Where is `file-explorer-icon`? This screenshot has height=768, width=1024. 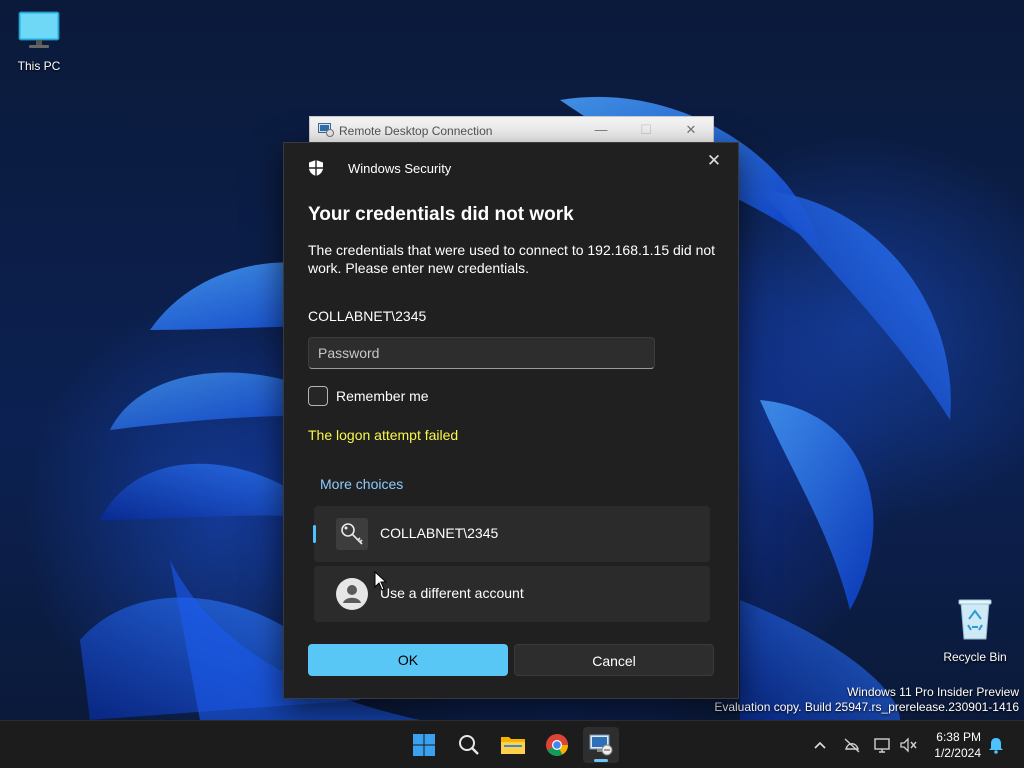
file-explorer-icon is located at coordinates (513, 745).